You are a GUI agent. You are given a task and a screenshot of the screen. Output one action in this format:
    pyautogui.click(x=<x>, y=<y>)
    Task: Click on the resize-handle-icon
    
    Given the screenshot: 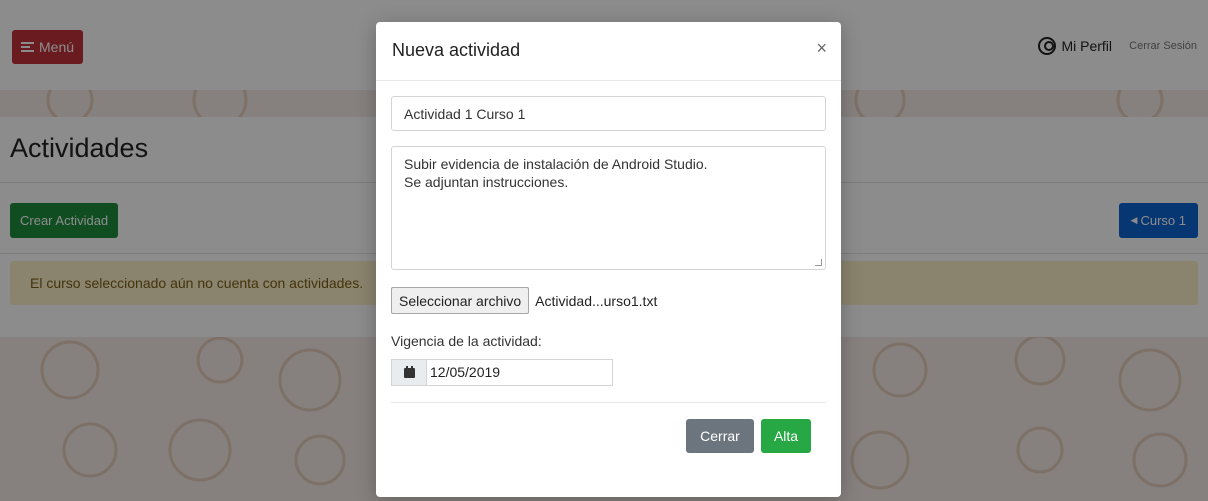 What is the action you would take?
    pyautogui.click(x=818, y=262)
    